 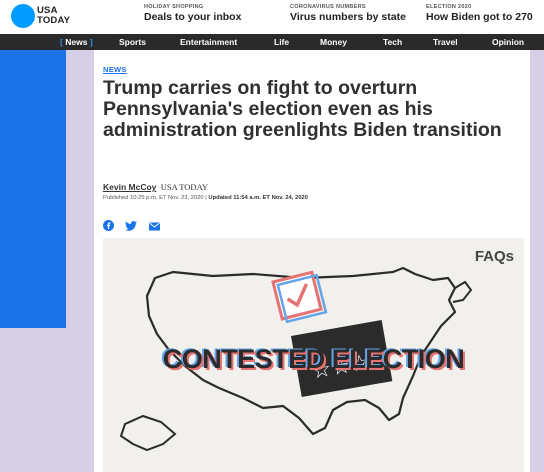 What do you see at coordinates (333, 42) in the screenshot?
I see `nav-item-money: Money` at bounding box center [333, 42].